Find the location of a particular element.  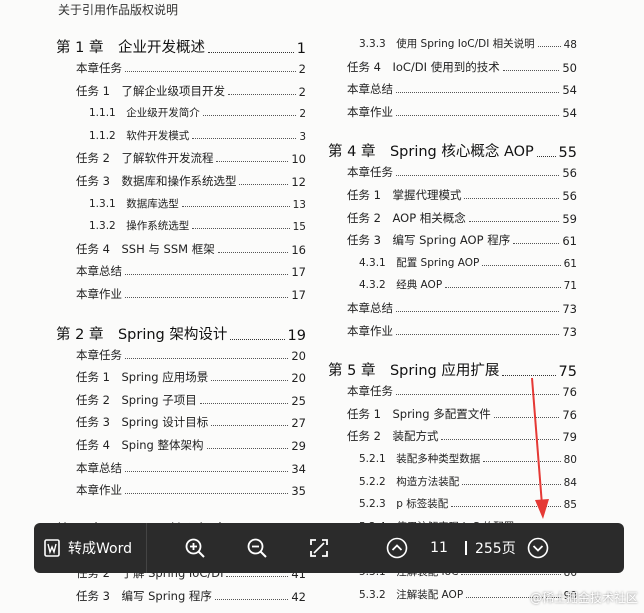

toc-entry-page: 29 is located at coordinates (298, 446).